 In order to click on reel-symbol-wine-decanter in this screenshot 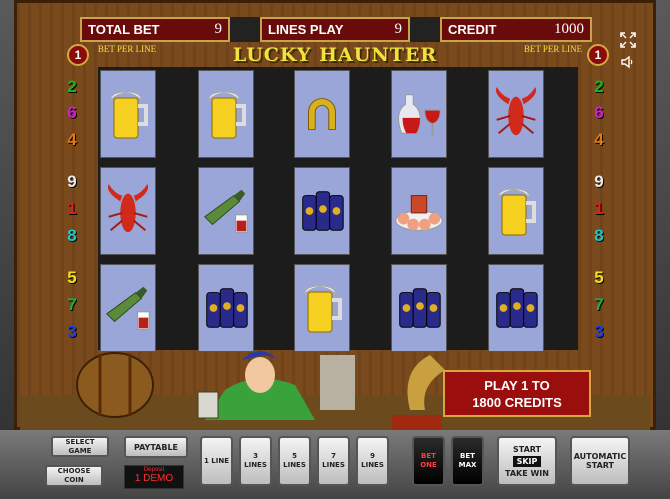, I will do `click(419, 114)`.